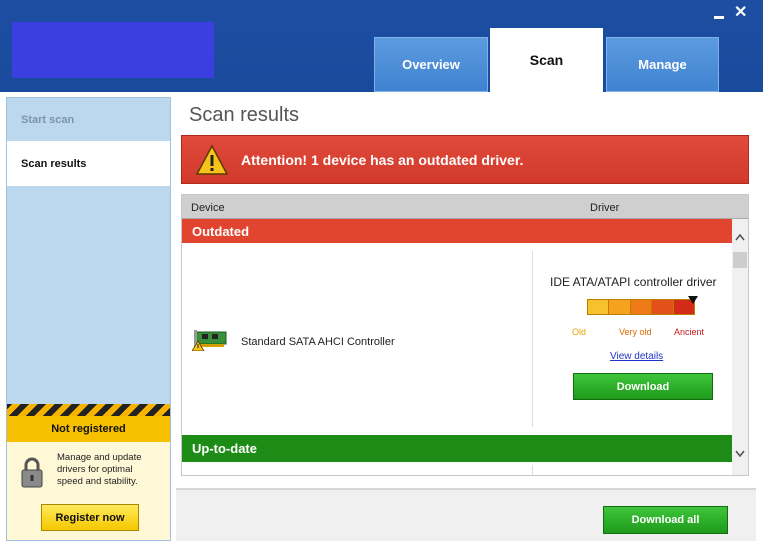  Describe the element at coordinates (88, 295) in the screenshot. I see `sidebar-spacer` at that location.